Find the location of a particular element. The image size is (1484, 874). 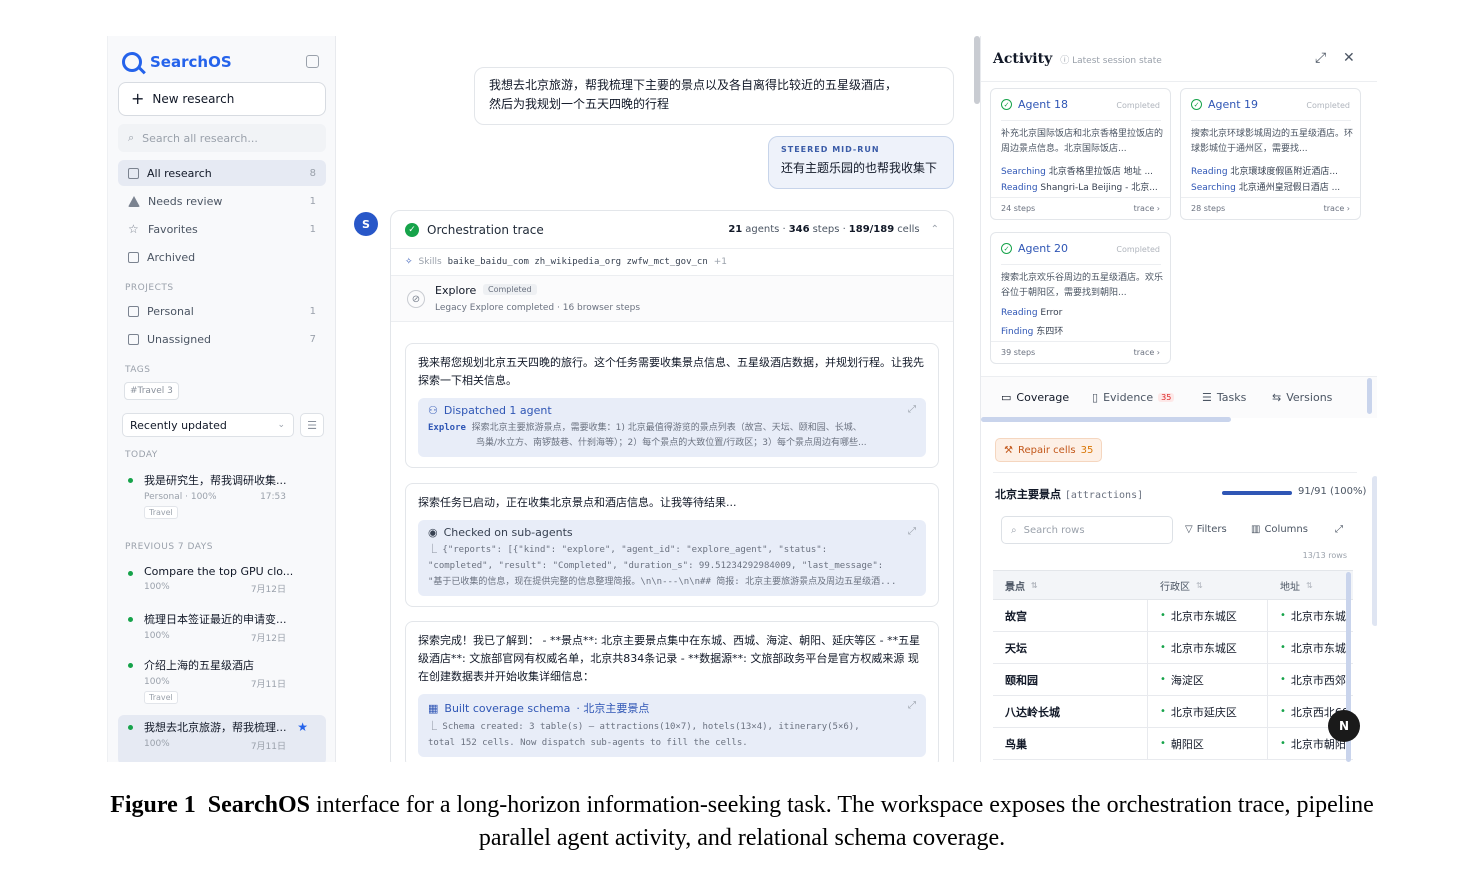

history-item: 梳理日本签证最近的申请变... 100% 7月12日 is located at coordinates (222, 626).